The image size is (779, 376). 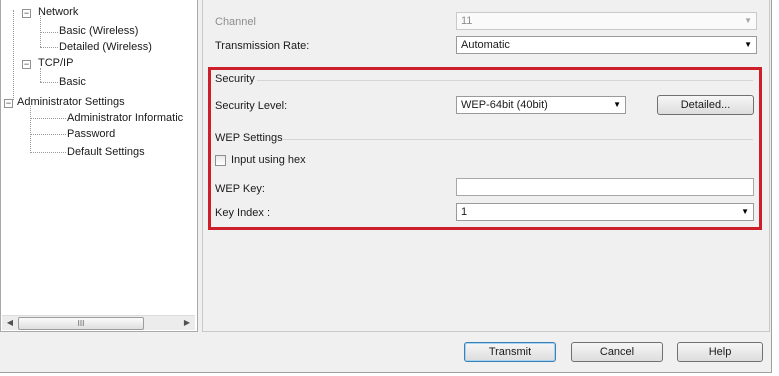 I want to click on security-level-label: Security Level:, so click(x=251, y=106).